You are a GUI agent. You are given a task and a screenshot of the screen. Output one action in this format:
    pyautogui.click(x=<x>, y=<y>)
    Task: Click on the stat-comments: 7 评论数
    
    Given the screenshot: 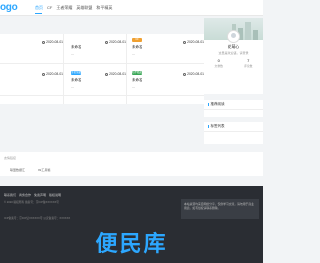 What is the action you would take?
    pyautogui.click(x=248, y=63)
    